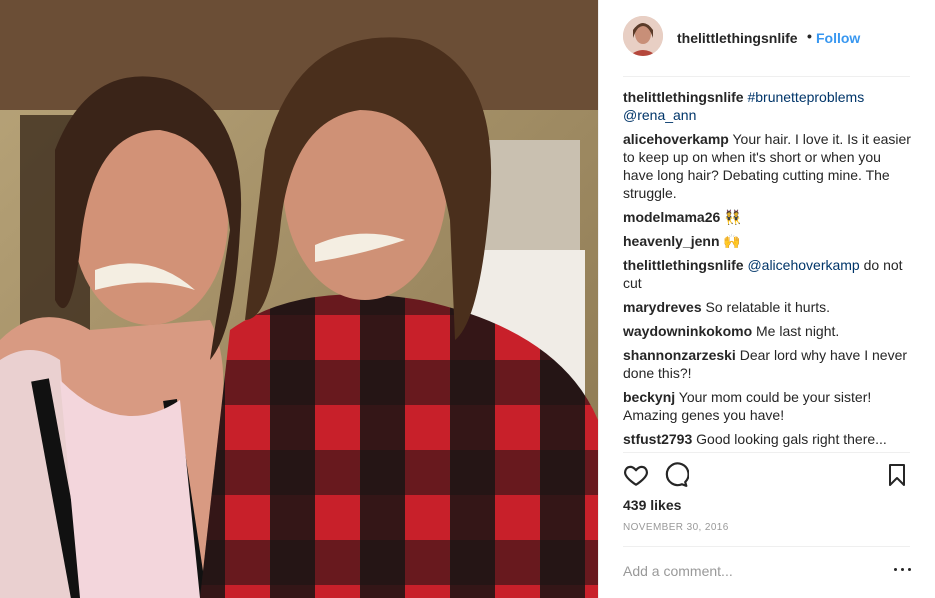 This screenshot has height=598, width=935. Describe the element at coordinates (768, 477) in the screenshot. I see `action-bar` at that location.